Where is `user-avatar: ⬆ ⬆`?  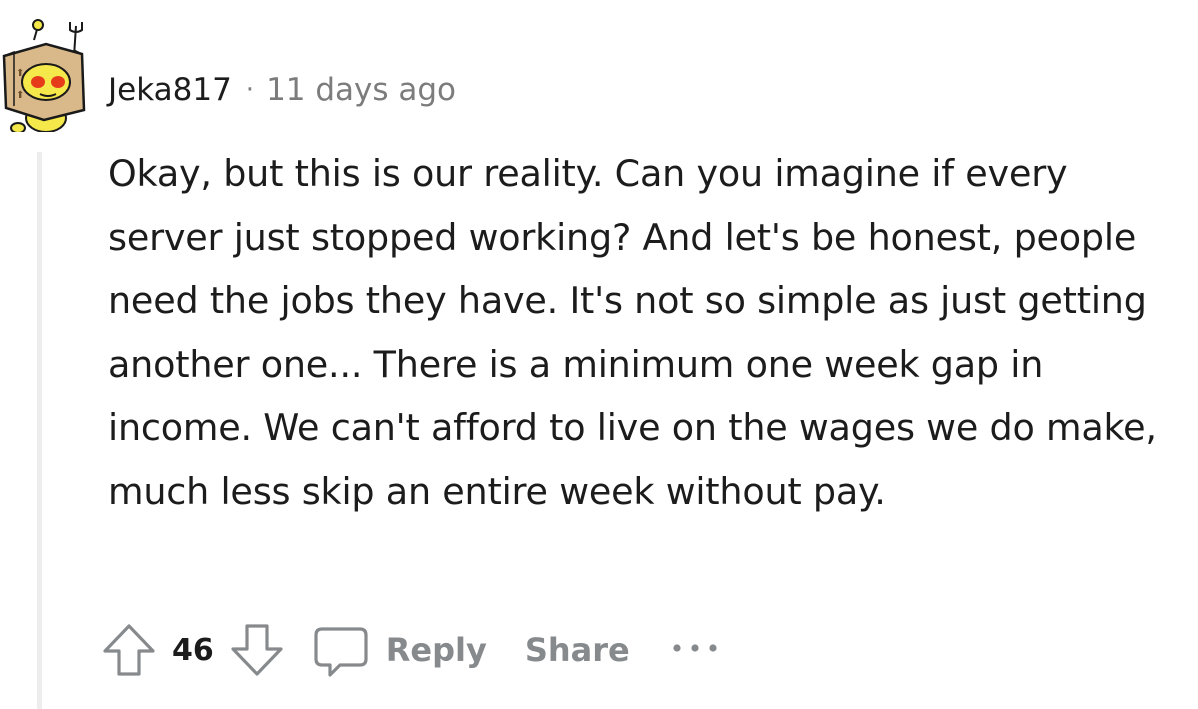 user-avatar: ⬆ ⬆ is located at coordinates (48, 76).